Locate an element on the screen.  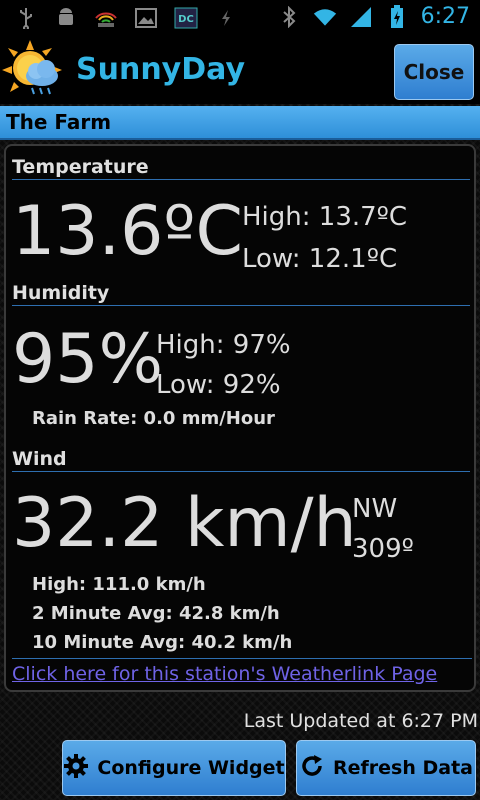
system-icons: 6:27 is located at coordinates (373, 16).